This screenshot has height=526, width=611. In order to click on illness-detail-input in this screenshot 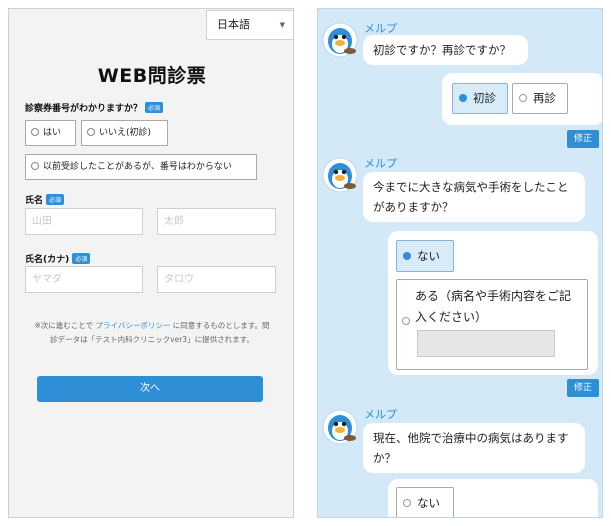, I will do `click(486, 343)`.